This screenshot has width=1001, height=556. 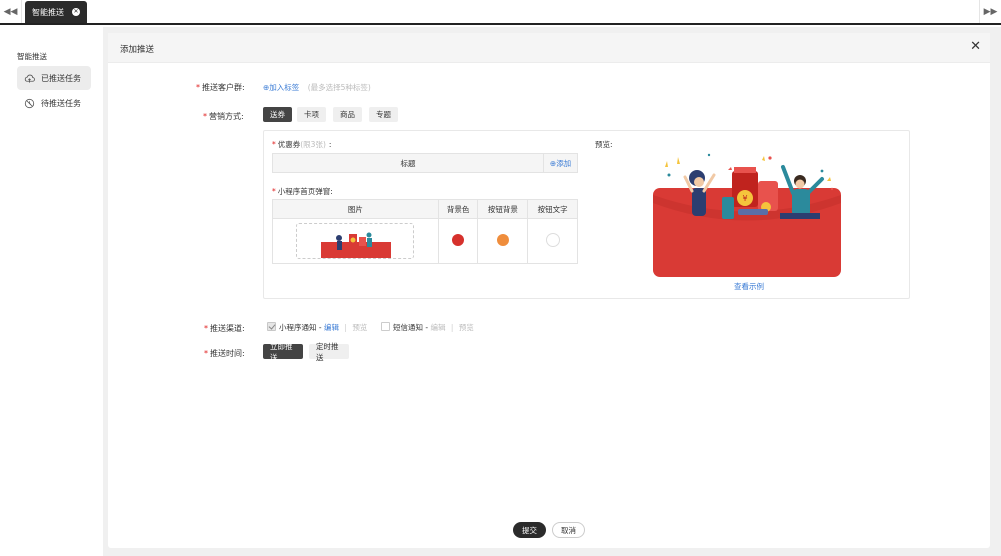 What do you see at coordinates (277, 114) in the screenshot?
I see `marketing-option-coupon: 送券` at bounding box center [277, 114].